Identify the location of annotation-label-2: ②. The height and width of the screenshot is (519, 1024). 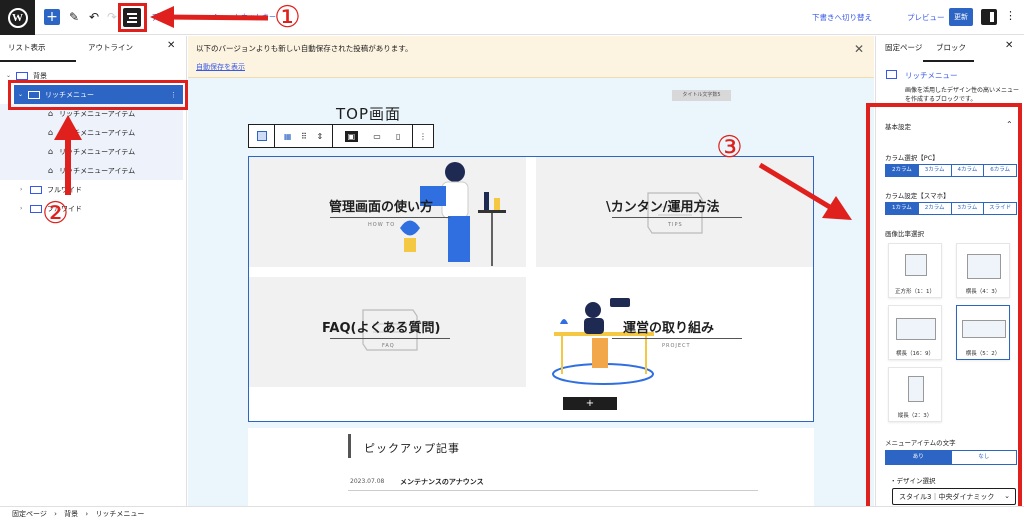
(55, 213).